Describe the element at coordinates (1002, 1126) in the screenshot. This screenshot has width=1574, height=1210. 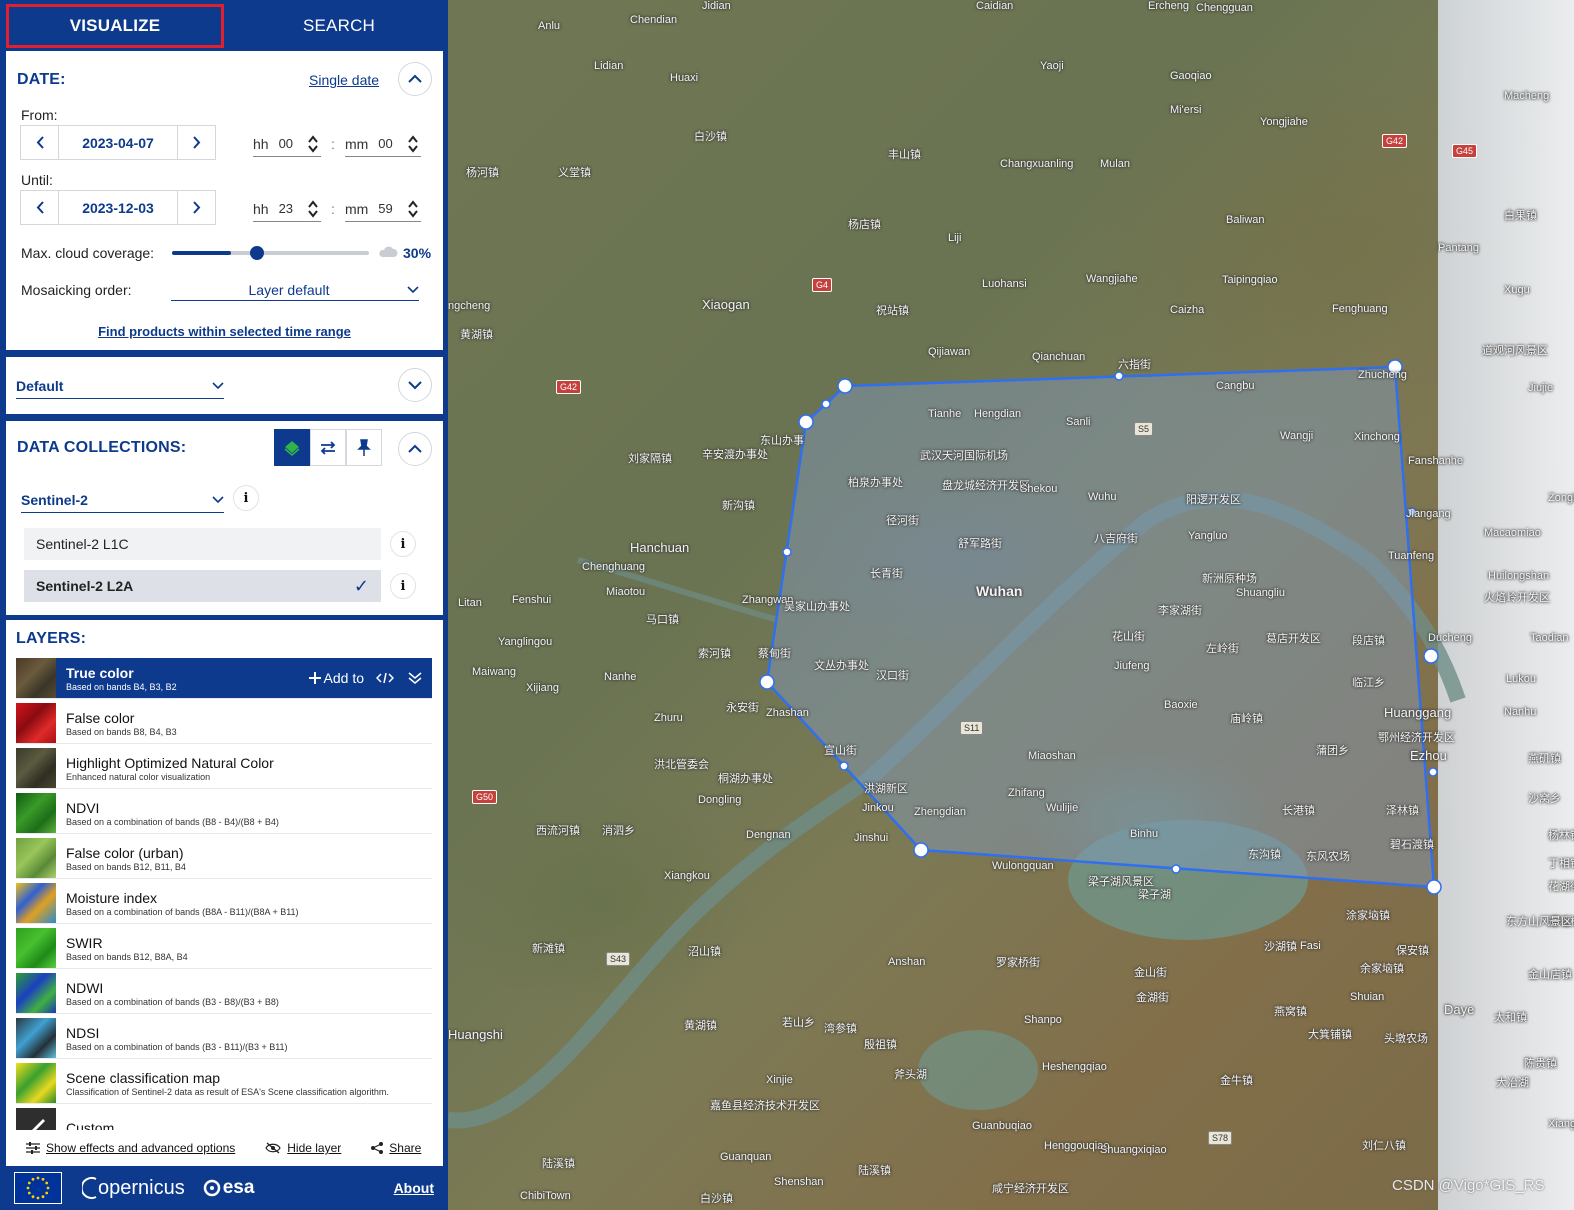
I see `map-place-label: Guanbuqiao` at that location.